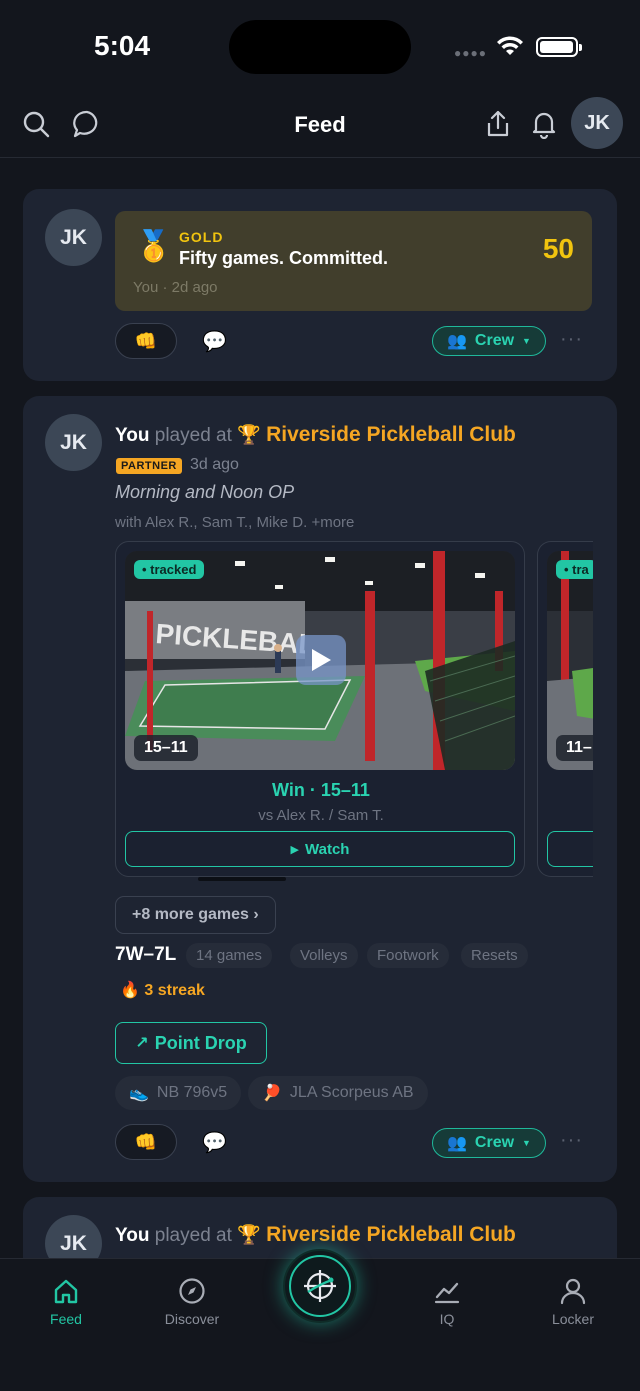 The height and width of the screenshot is (1391, 640). What do you see at coordinates (130, 990) in the screenshot?
I see `fire-icon: 🔥` at bounding box center [130, 990].